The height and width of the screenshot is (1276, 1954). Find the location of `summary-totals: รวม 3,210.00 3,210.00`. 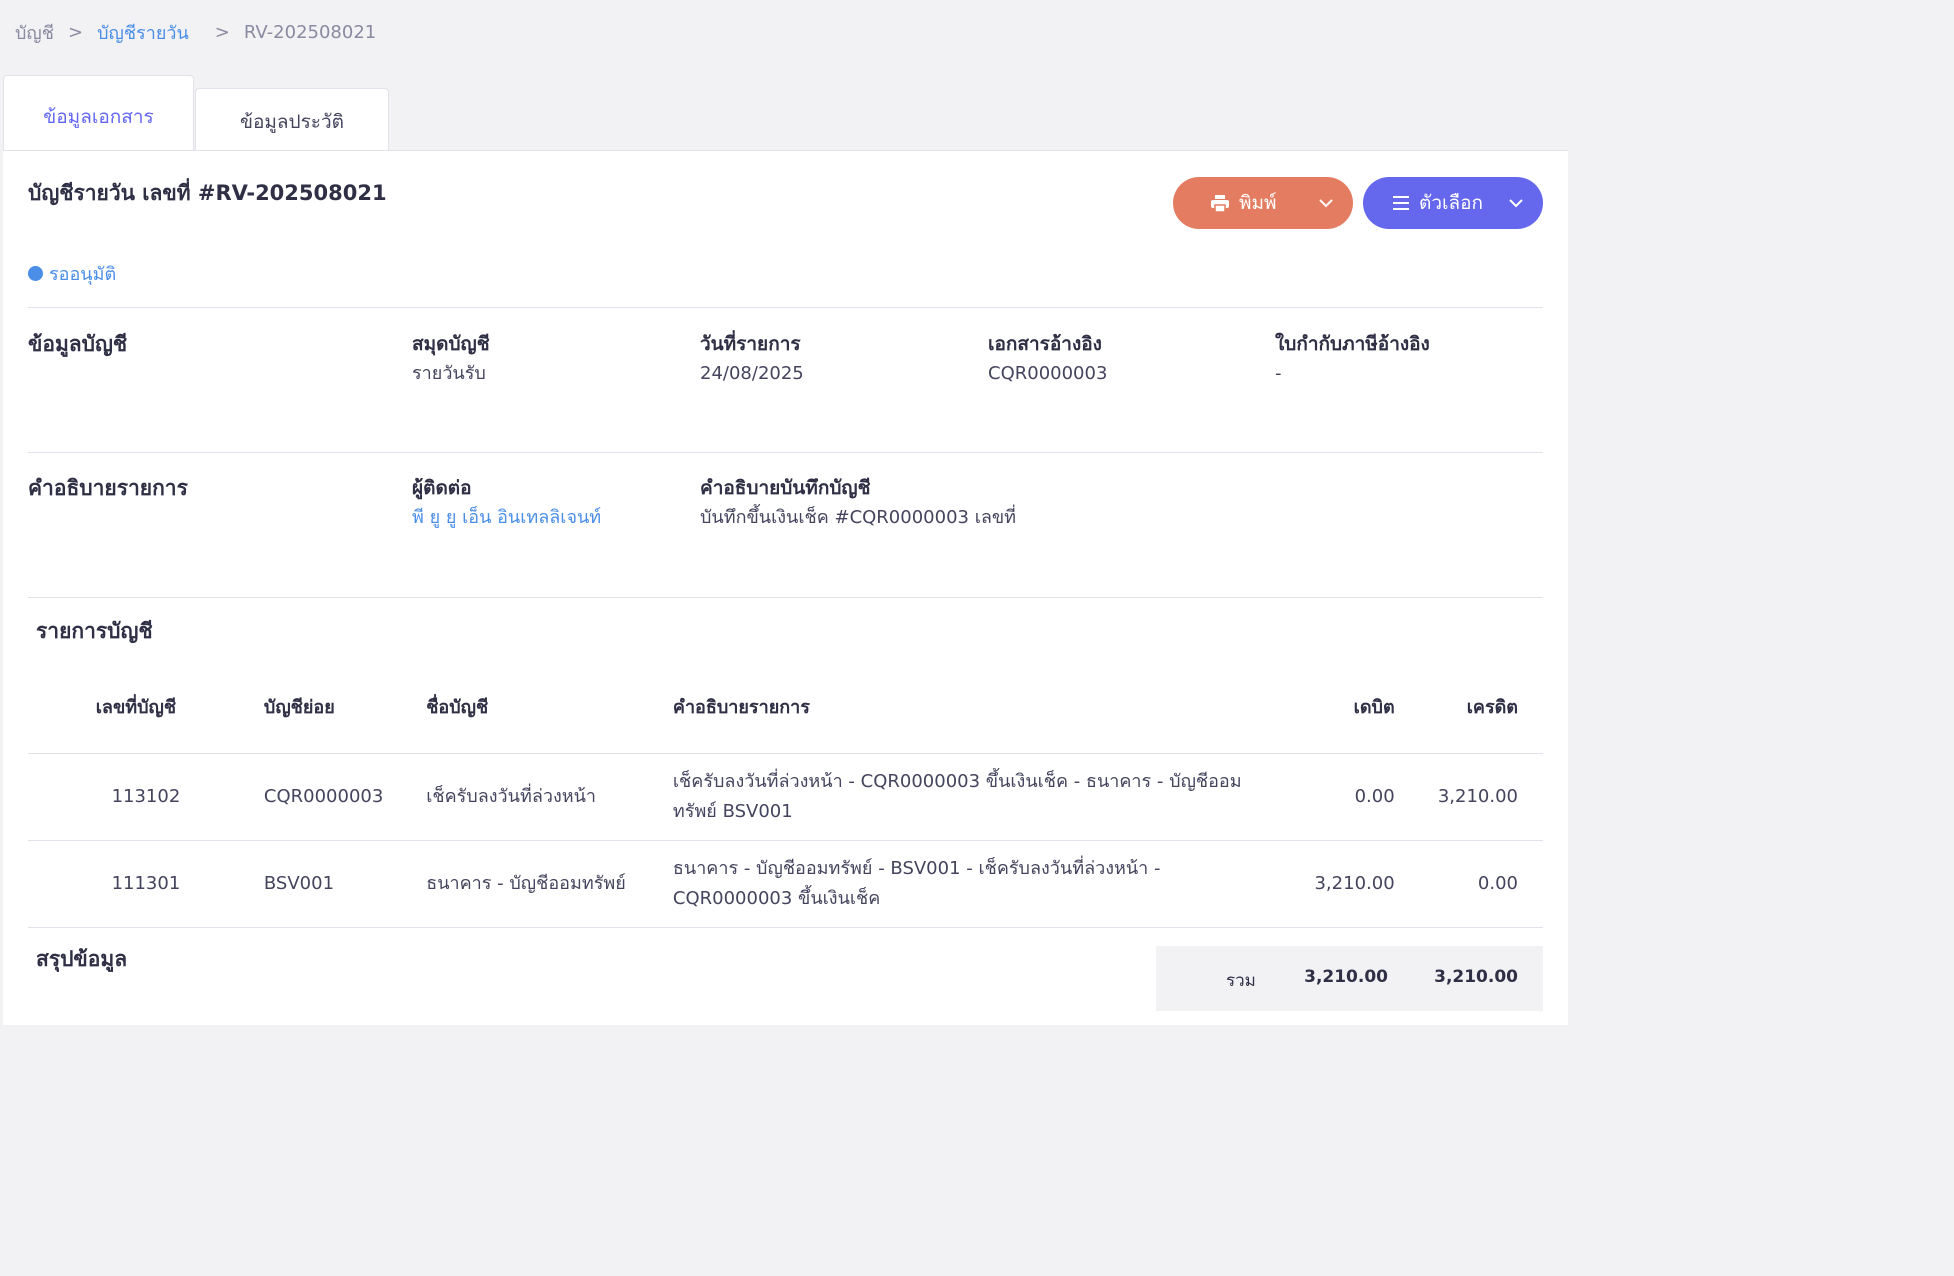

summary-totals: รวม 3,210.00 3,210.00 is located at coordinates (1349, 978).